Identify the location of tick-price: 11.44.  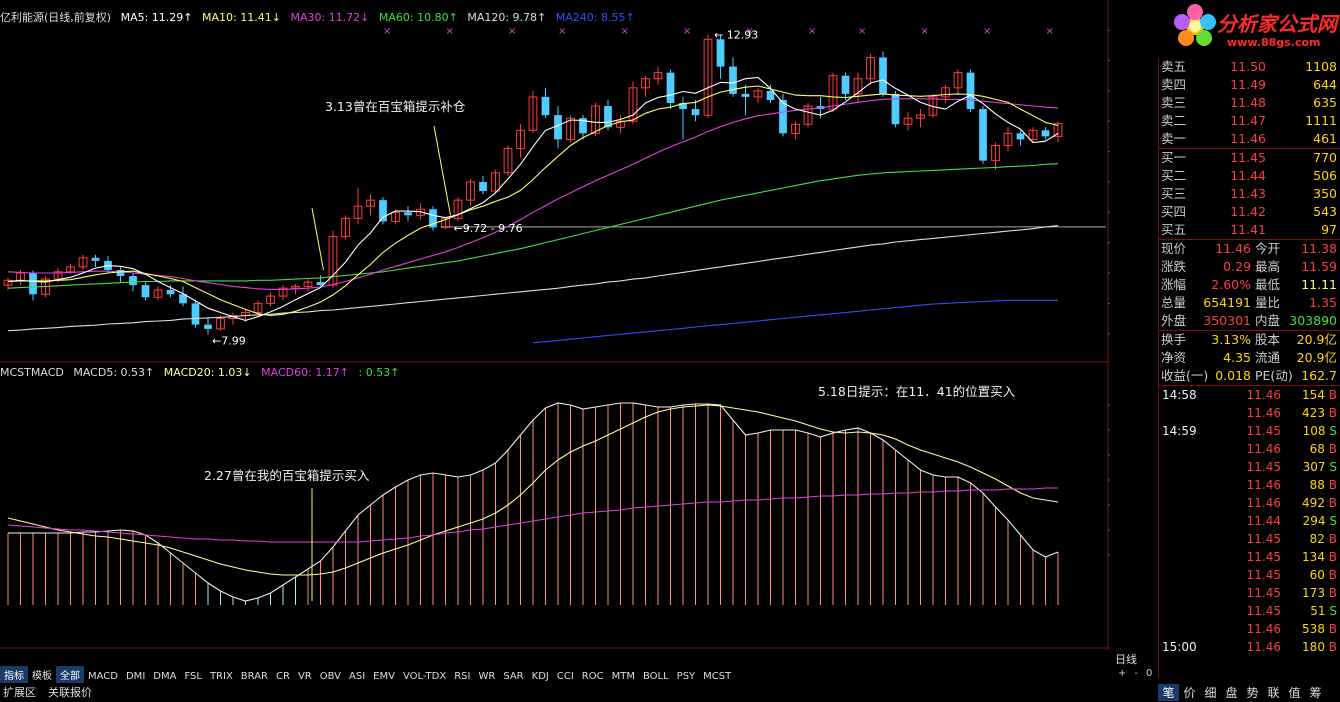
(1263, 521).